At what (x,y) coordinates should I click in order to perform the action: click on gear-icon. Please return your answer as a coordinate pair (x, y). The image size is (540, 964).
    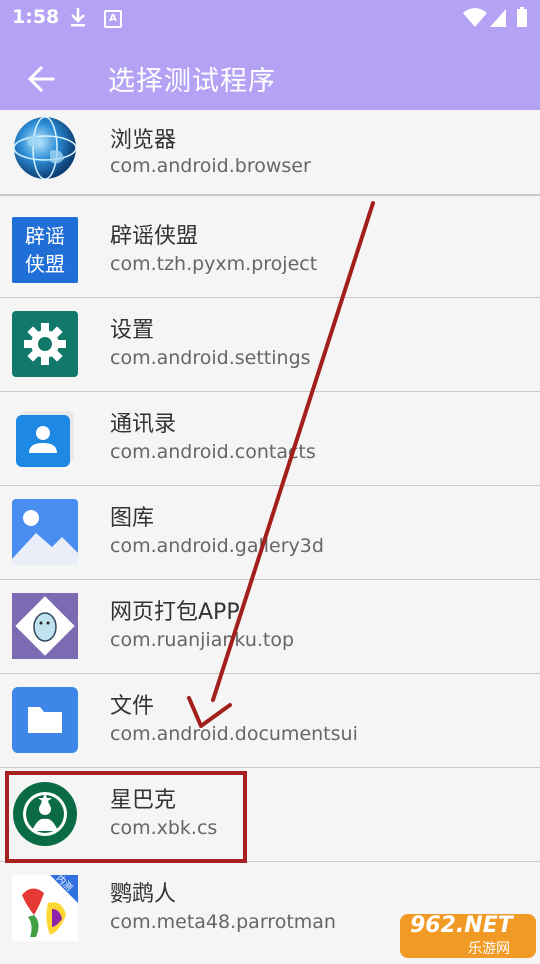
    Looking at the image, I should click on (45, 344).